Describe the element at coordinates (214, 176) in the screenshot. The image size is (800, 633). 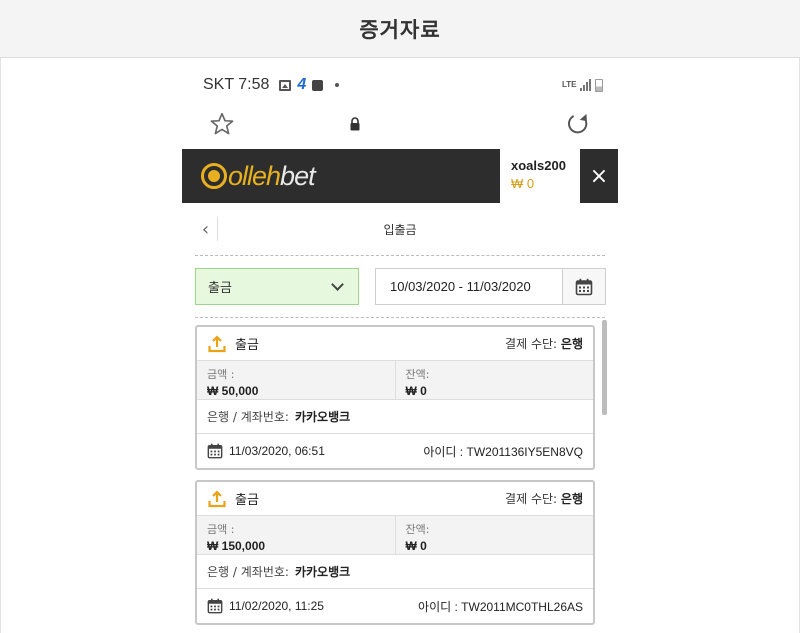
I see `logo-ring-icon` at that location.